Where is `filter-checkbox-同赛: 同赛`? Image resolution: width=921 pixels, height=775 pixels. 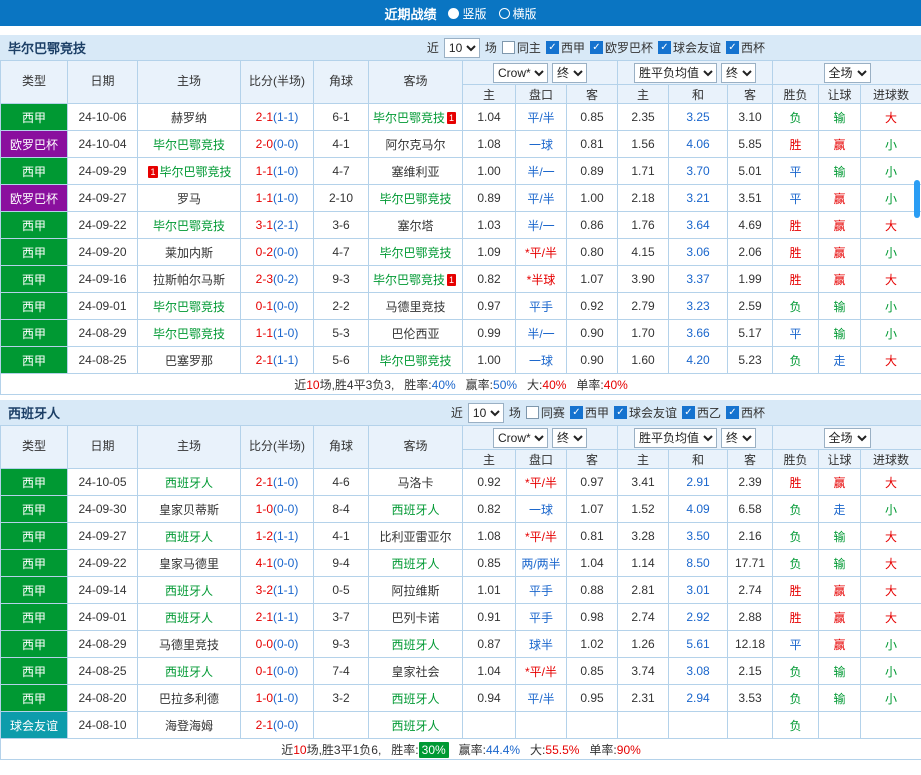
filter-checkbox-同赛: 同赛 is located at coordinates (545, 412).